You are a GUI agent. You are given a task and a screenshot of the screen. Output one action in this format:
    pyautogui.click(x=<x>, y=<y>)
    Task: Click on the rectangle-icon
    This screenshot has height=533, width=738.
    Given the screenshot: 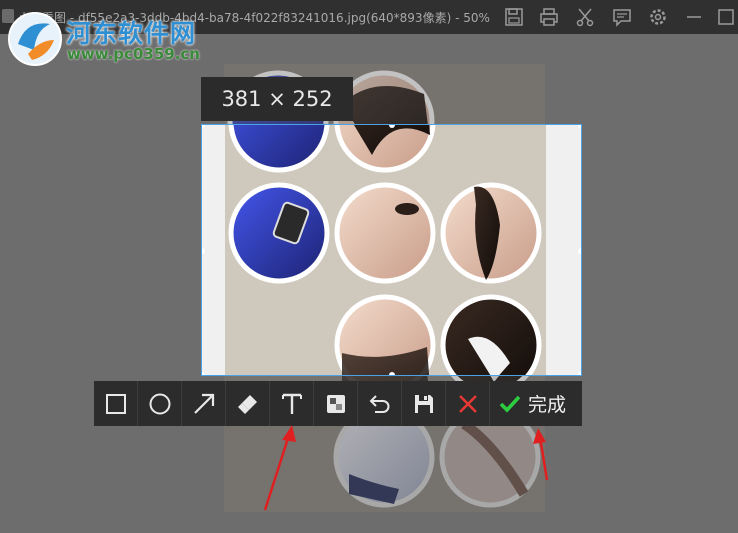 What is the action you would take?
    pyautogui.click(x=115, y=403)
    